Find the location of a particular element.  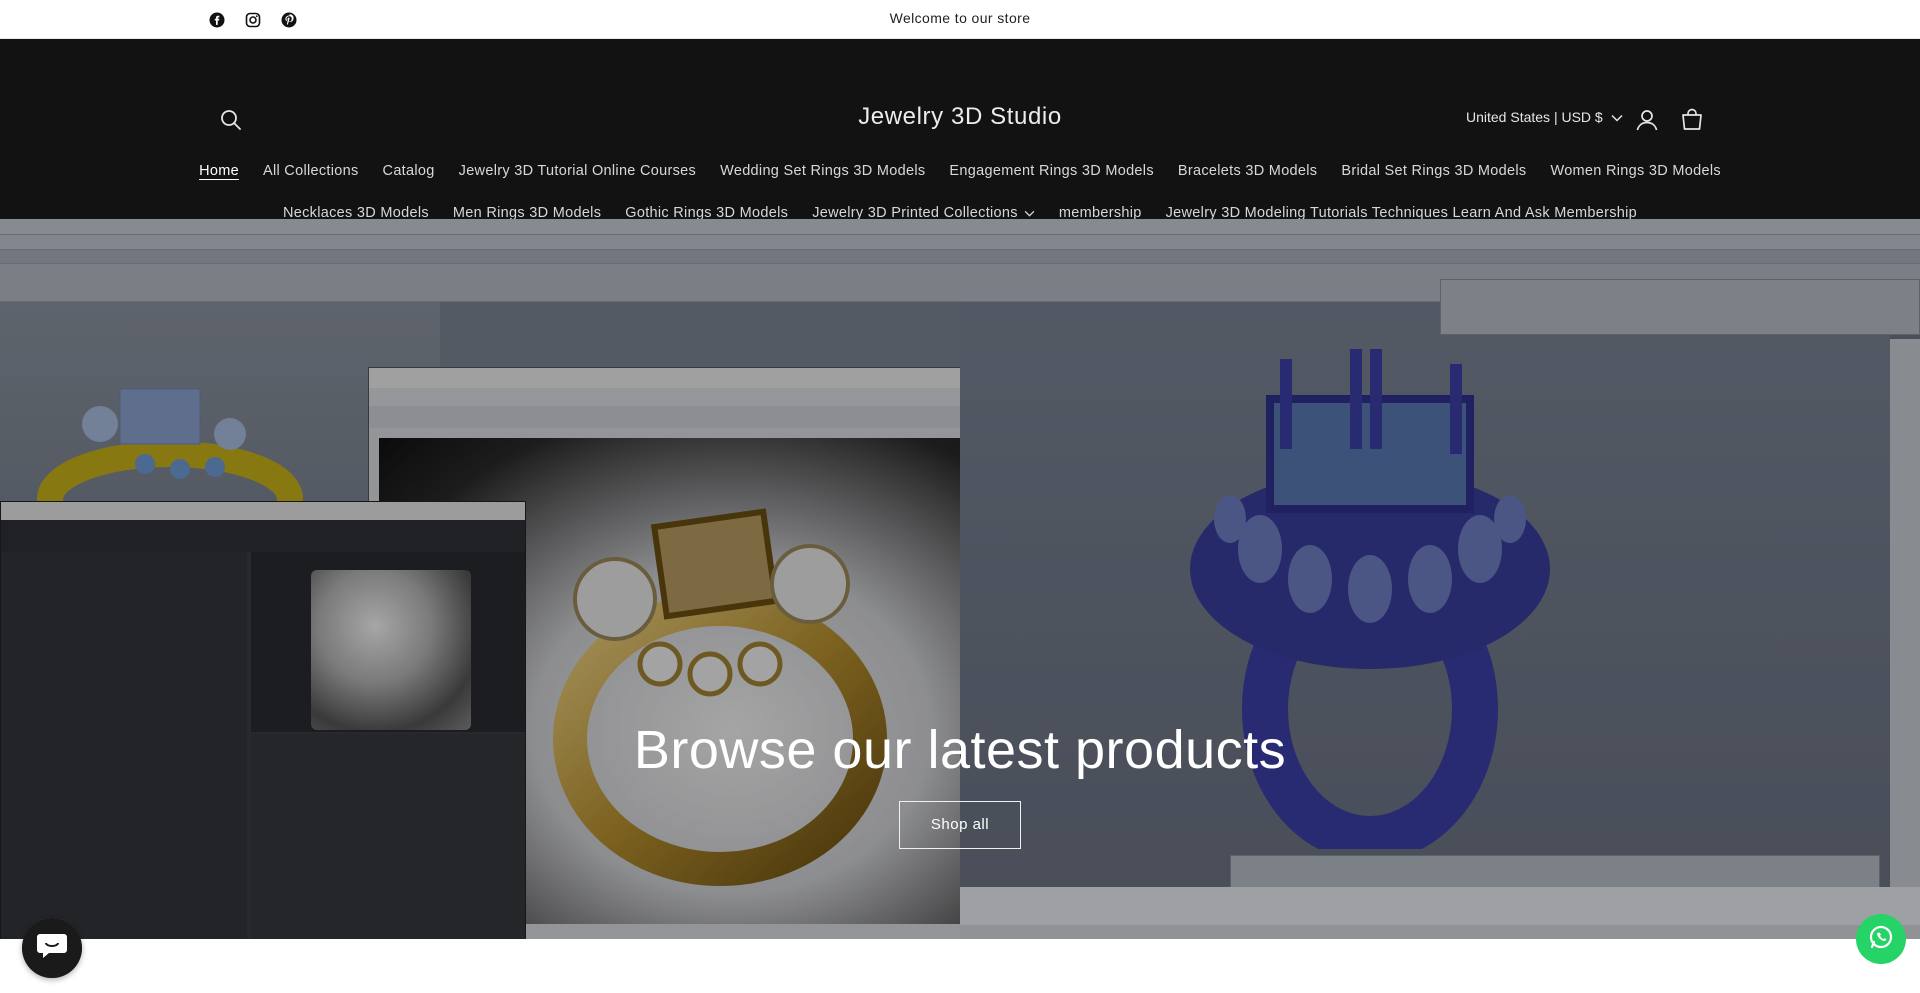

nav-wedding-set-rings: Wedding Set Rings 3D Models is located at coordinates (822, 171).